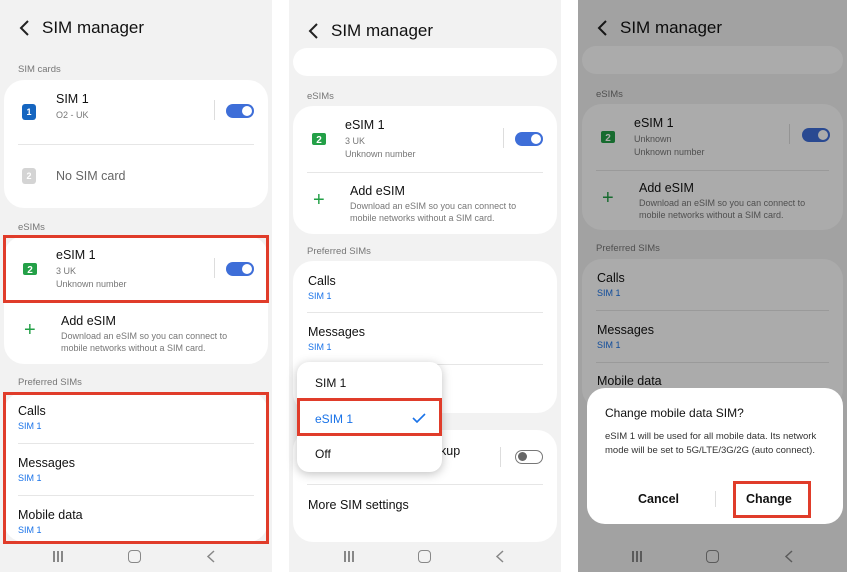 This screenshot has width=847, height=572. Describe the element at coordinates (39, 69) in the screenshot. I see `section-sim-cards: SIM cards` at that location.